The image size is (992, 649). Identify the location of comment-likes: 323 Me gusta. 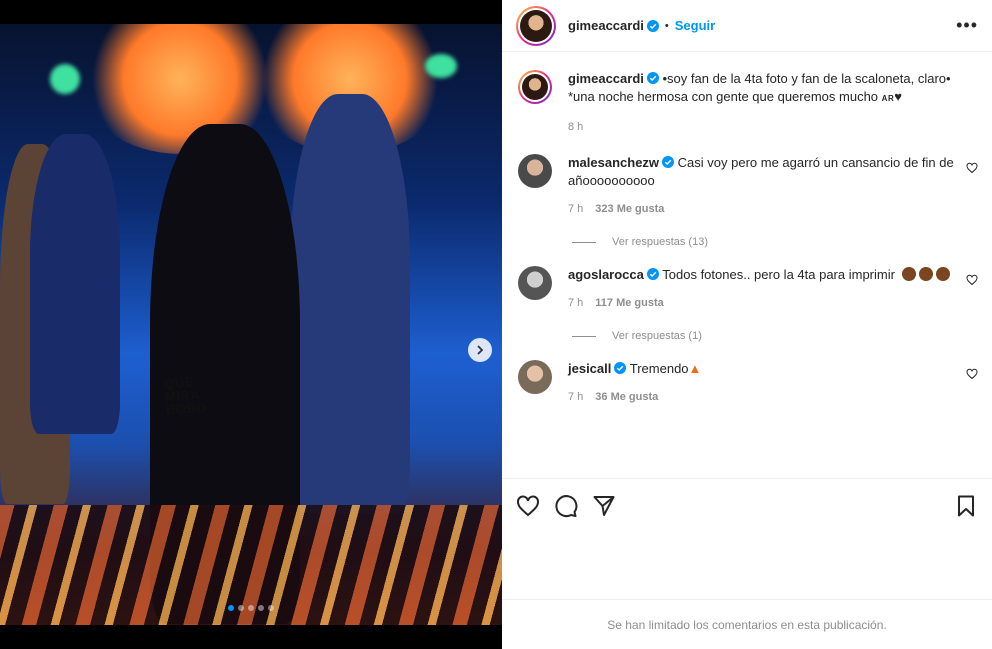
(629, 209).